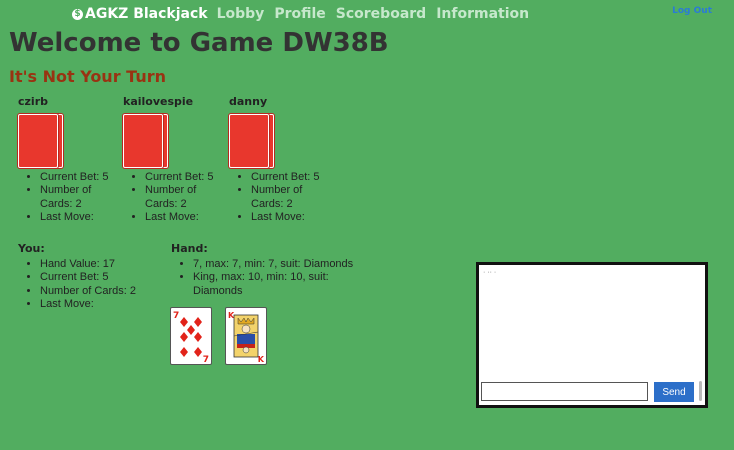 The width and height of the screenshot is (734, 450). What do you see at coordinates (284, 264) in the screenshot?
I see `hand-card-item: 7, max: 7, min: 7, suit: Diamonds` at bounding box center [284, 264].